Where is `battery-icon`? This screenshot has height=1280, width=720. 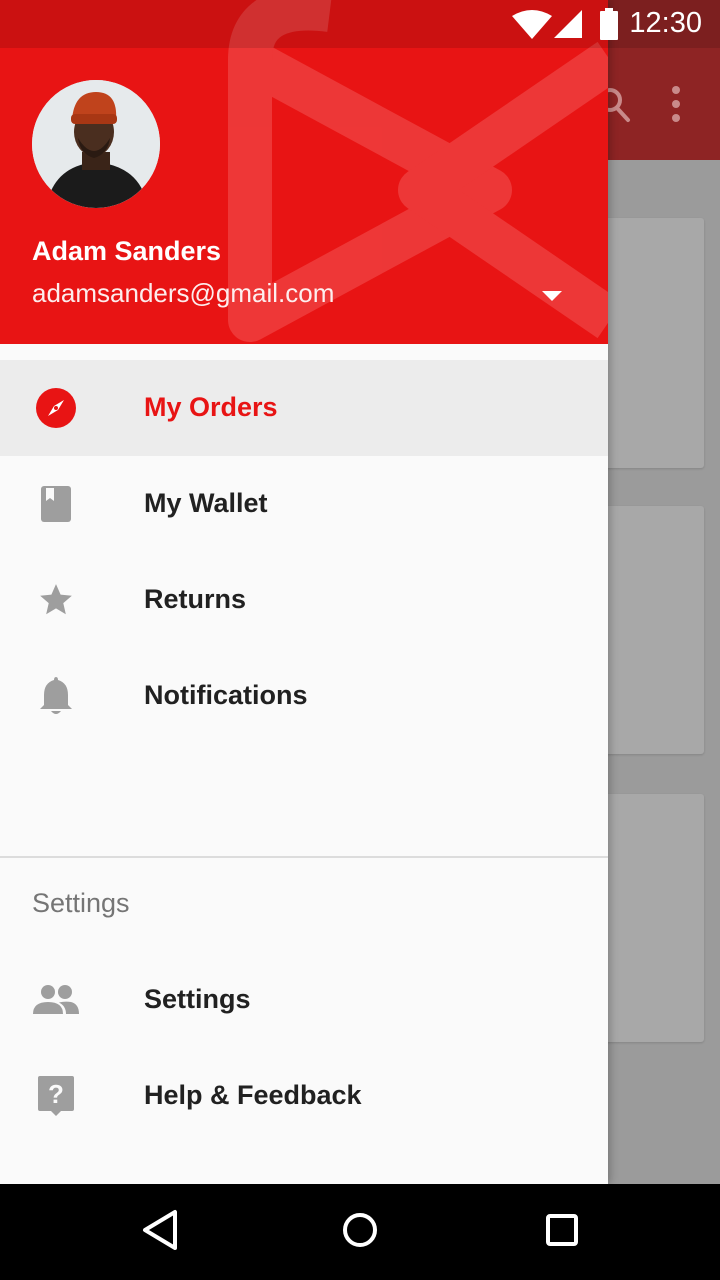 battery-icon is located at coordinates (609, 24).